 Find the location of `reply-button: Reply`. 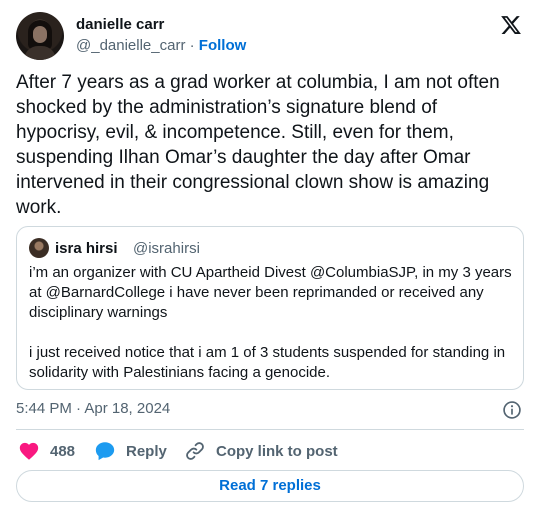

reply-button: Reply is located at coordinates (130, 451).